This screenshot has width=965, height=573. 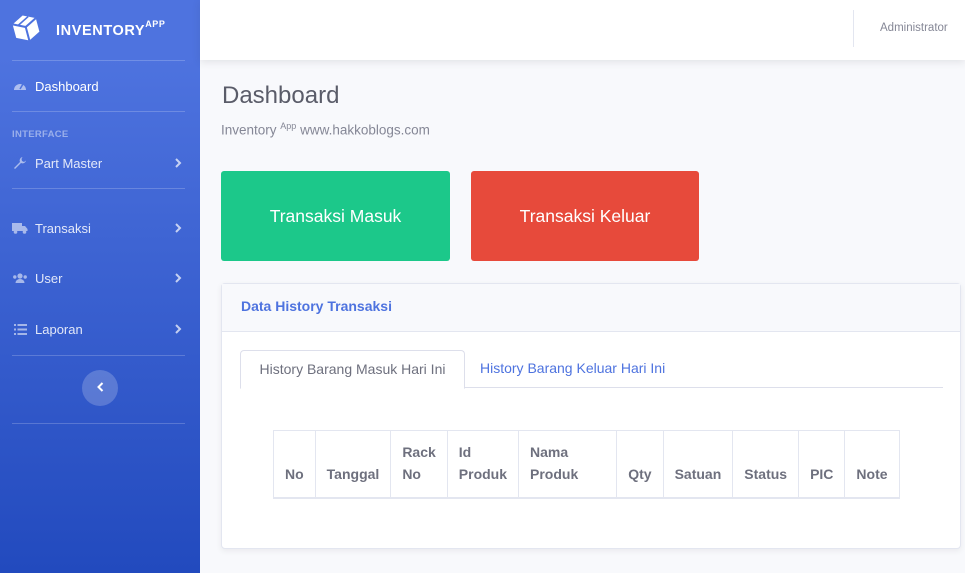 What do you see at coordinates (98, 423) in the screenshot?
I see `sidebar-divider` at bounding box center [98, 423].